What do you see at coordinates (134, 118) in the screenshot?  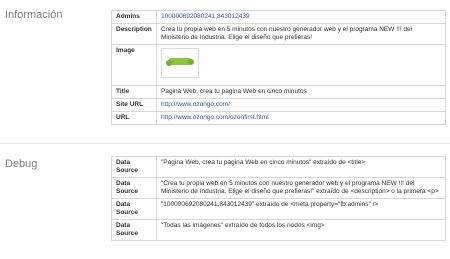 I see `url-key: URL` at bounding box center [134, 118].